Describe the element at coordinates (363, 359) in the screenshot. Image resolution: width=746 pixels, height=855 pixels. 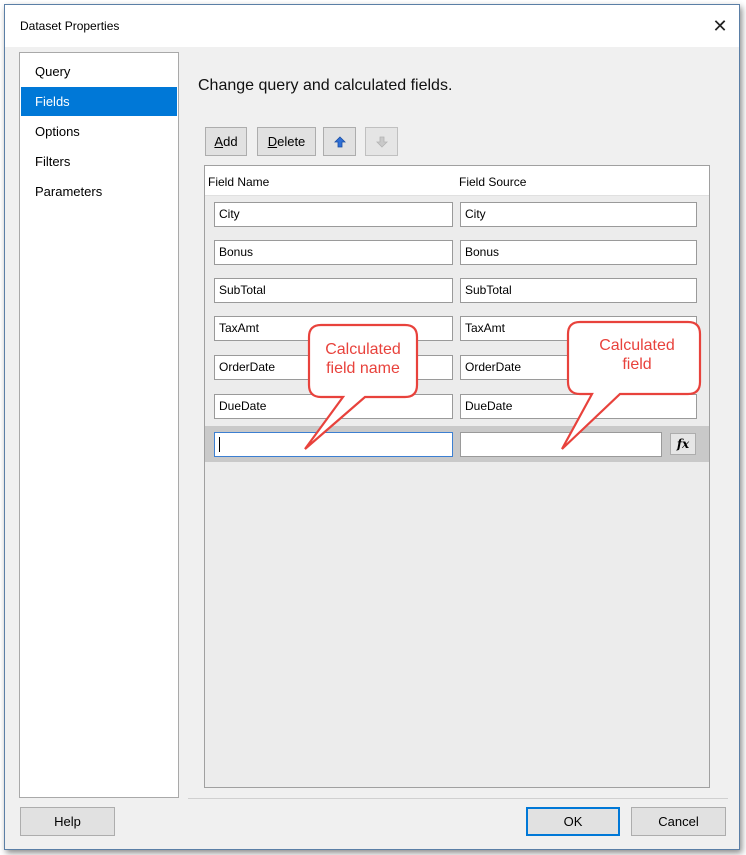
I see `callout-text-field-name: Calculated field name` at that location.